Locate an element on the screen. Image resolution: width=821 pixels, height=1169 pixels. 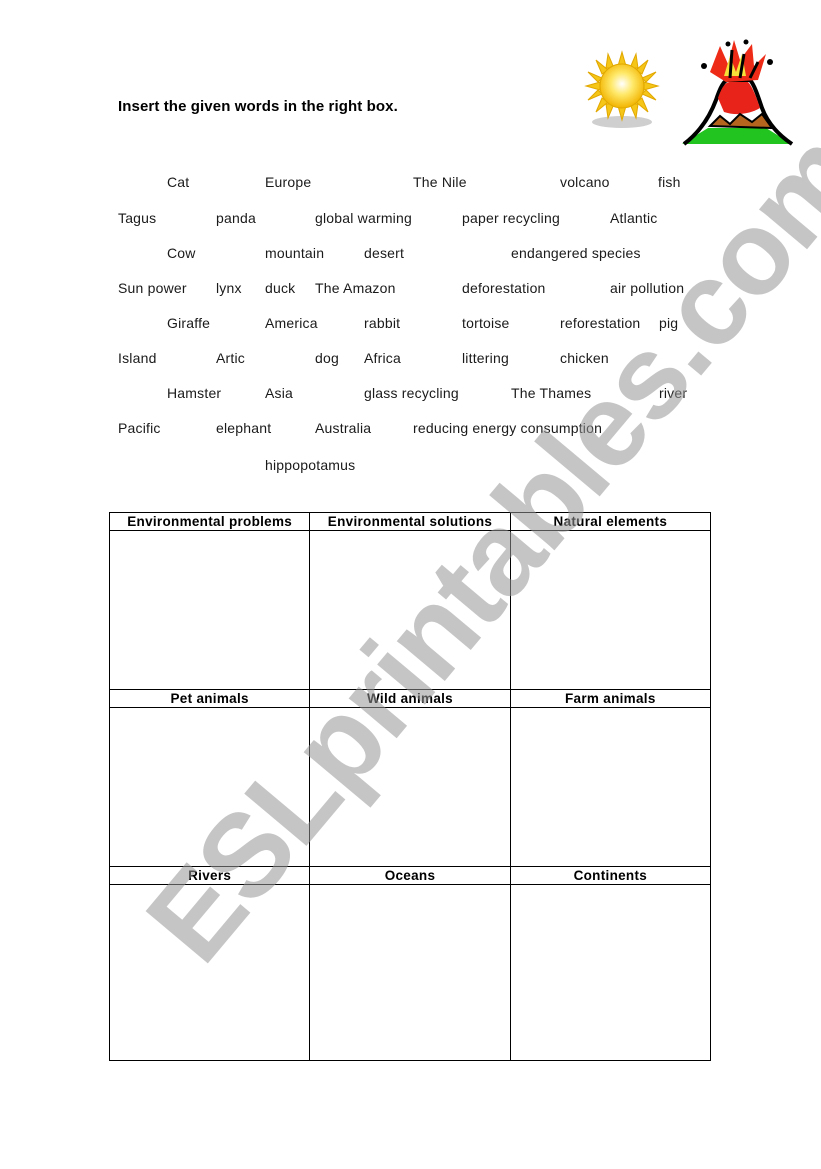
word: Tagus is located at coordinates (137, 218).